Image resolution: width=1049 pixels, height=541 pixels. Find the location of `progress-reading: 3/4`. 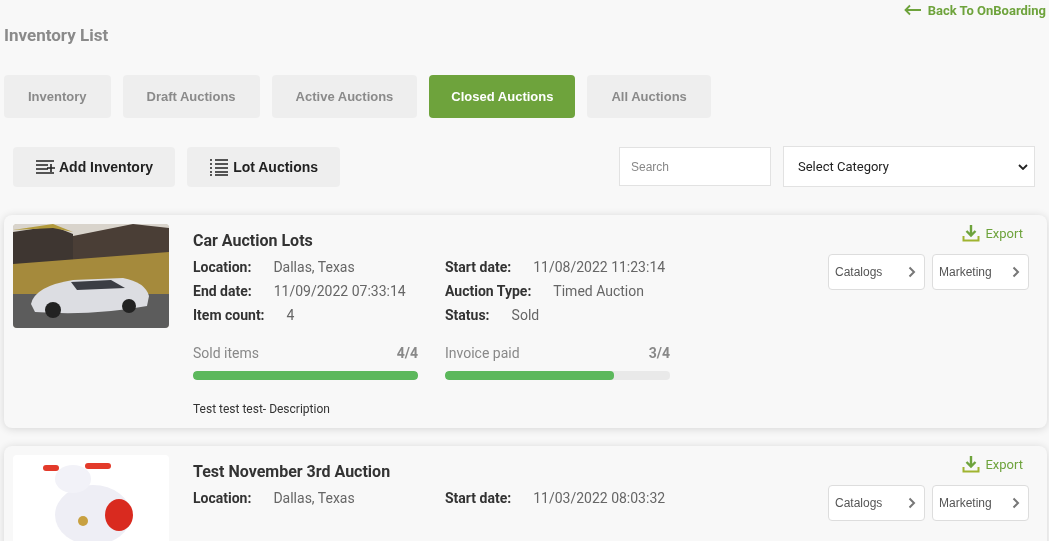

progress-reading: 3/4 is located at coordinates (659, 353).